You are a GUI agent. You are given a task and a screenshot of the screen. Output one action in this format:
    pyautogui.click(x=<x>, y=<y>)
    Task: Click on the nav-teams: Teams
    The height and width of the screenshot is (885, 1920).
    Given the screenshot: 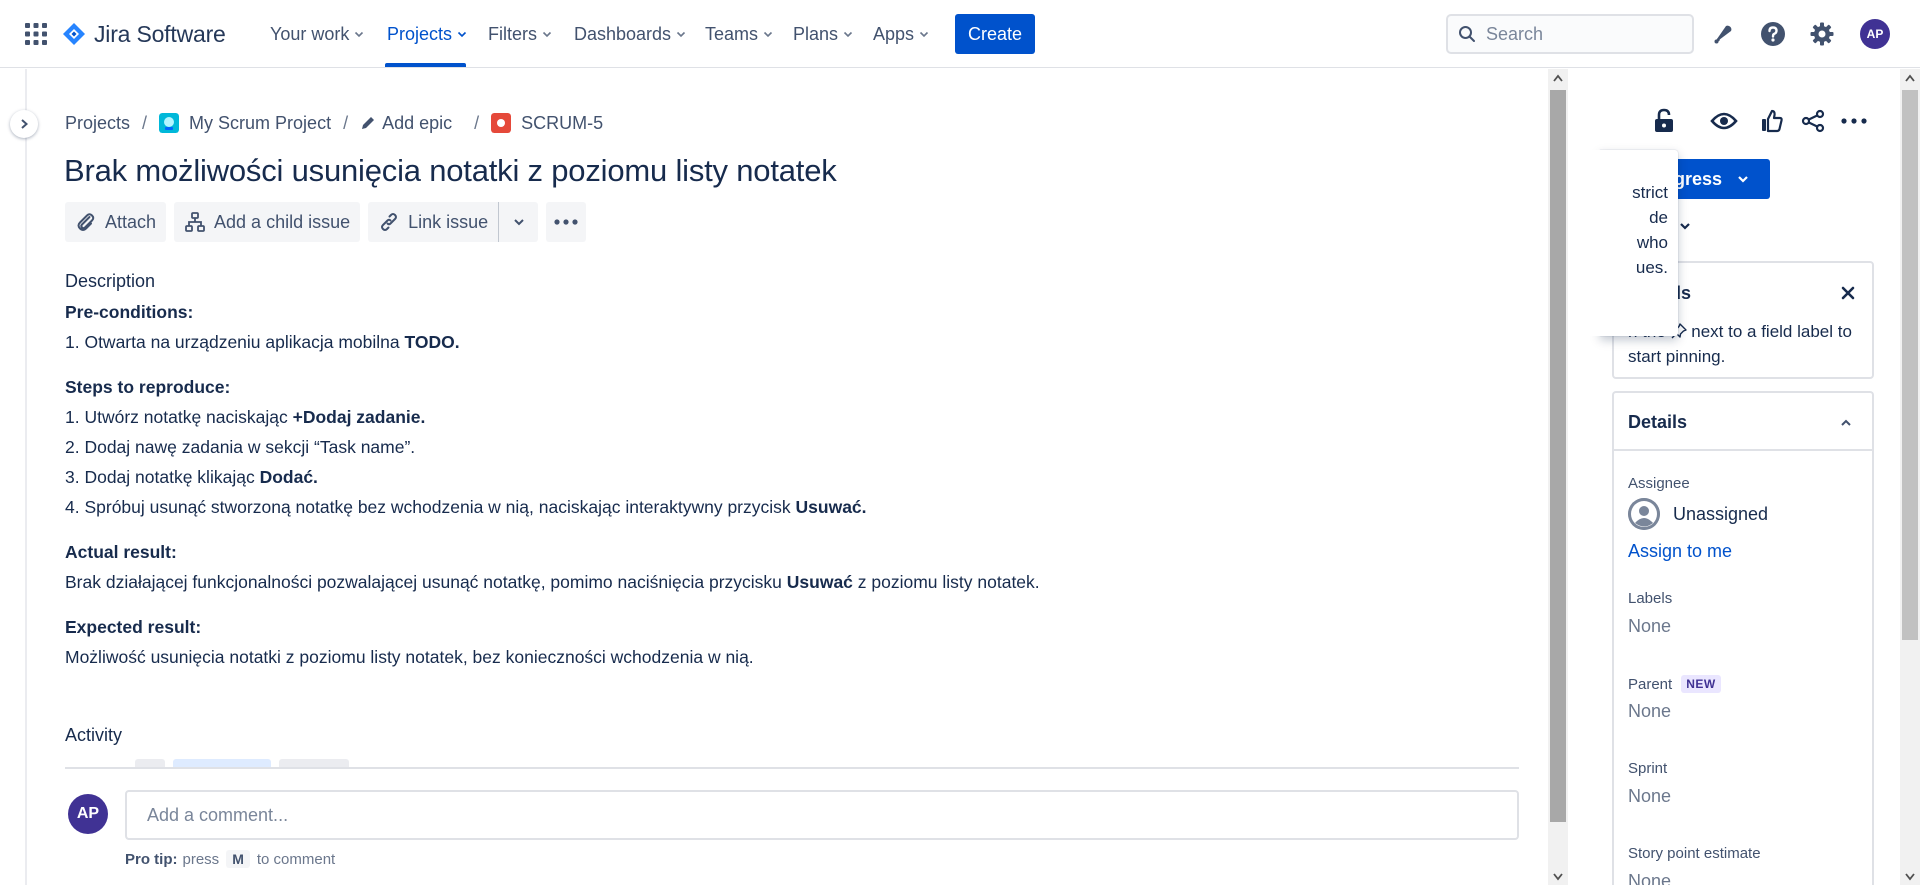 What is the action you would take?
    pyautogui.click(x=739, y=34)
    